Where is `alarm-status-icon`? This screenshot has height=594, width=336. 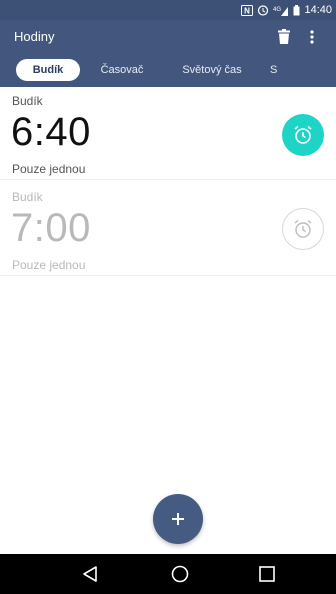 alarm-status-icon is located at coordinates (263, 10).